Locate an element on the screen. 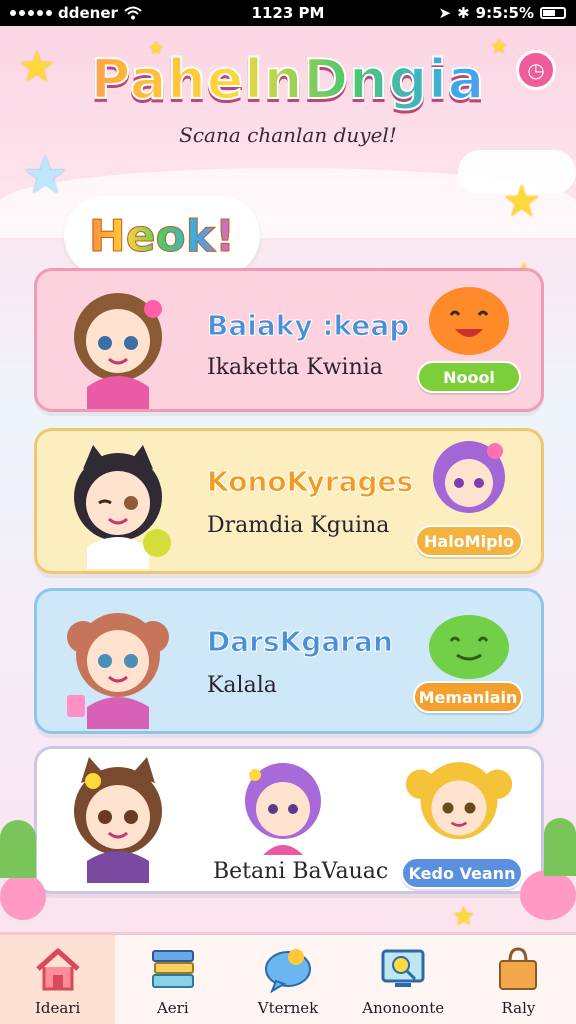 This screenshot has width=576, height=1024. orange-blob-mascot-icon is located at coordinates (469, 321).